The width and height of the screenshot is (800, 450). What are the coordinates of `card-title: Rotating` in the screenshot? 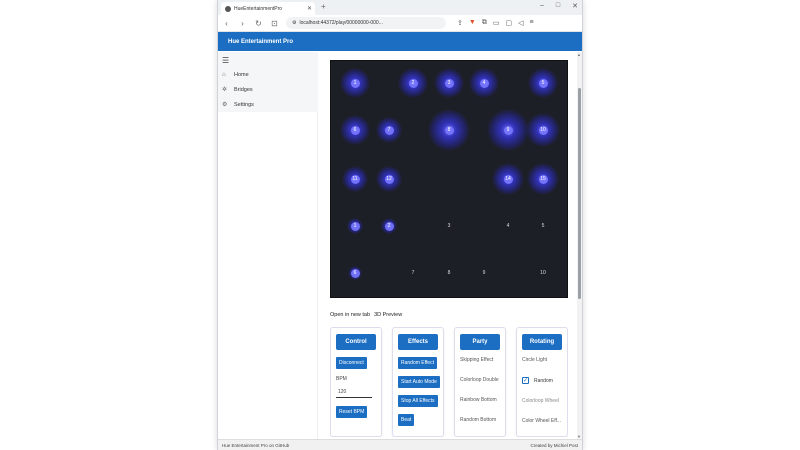 It's located at (542, 342).